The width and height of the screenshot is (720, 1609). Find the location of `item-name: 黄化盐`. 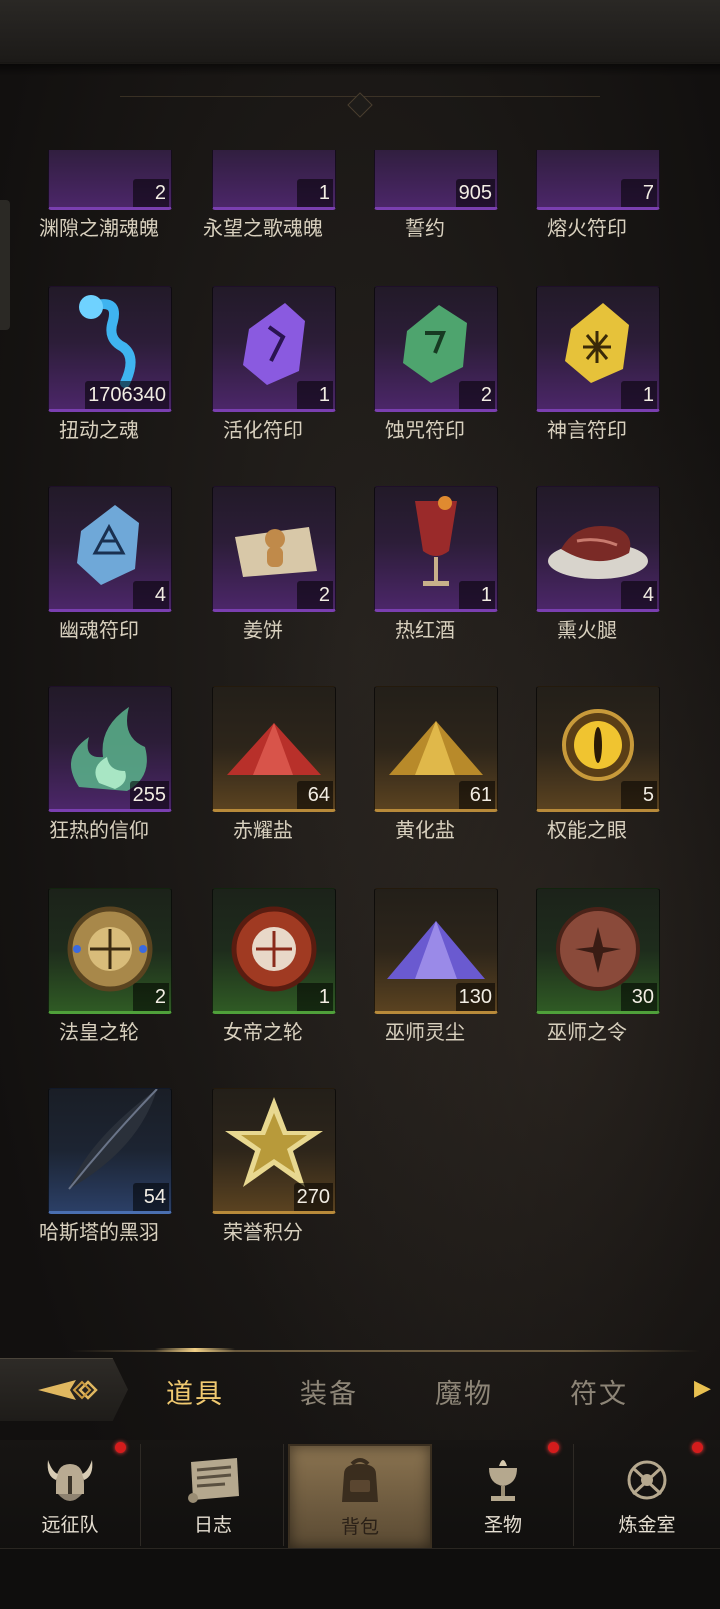

item-name: 黄化盐 is located at coordinates (425, 830).